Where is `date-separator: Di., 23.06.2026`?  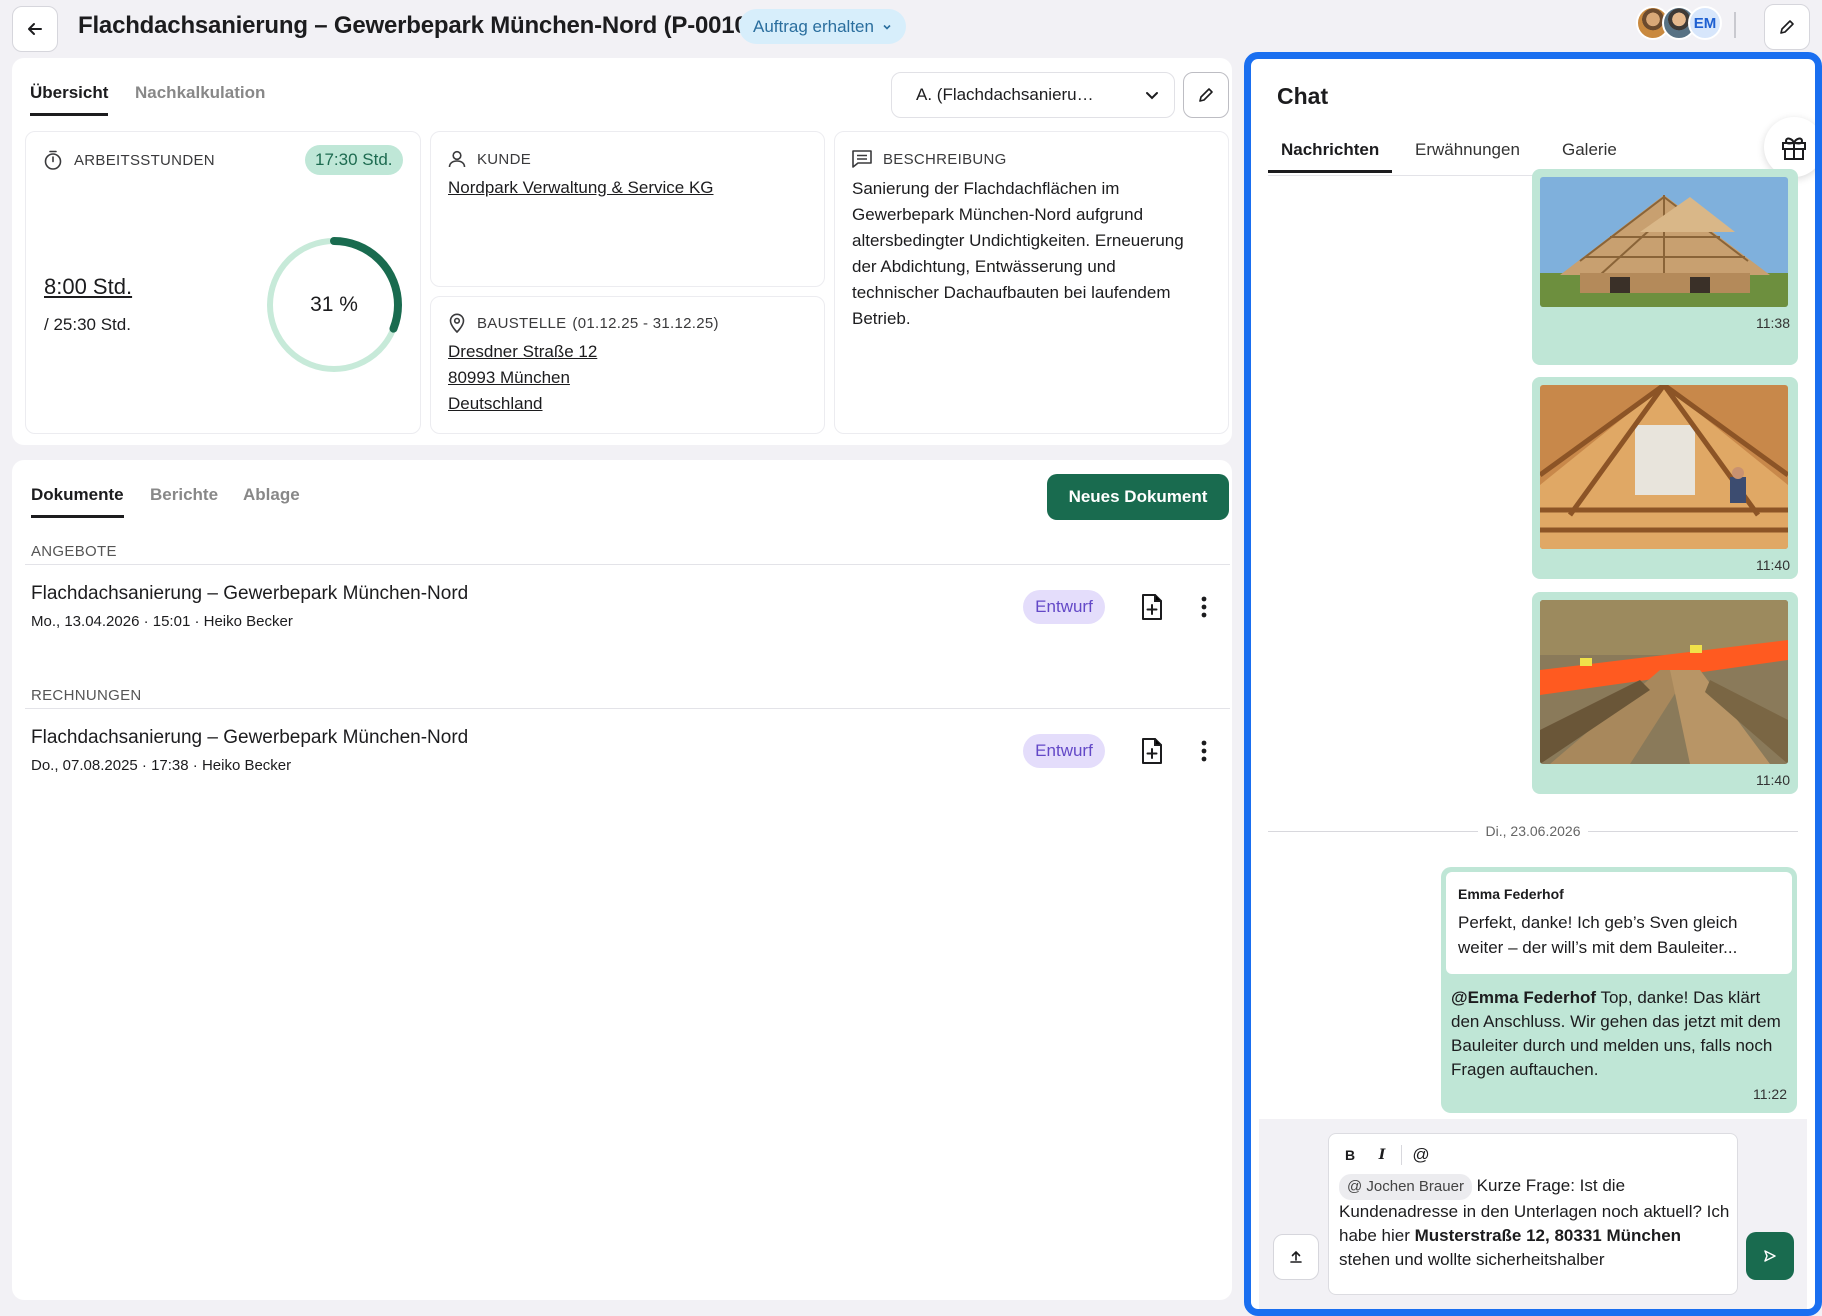
date-separator: Di., 23.06.2026 is located at coordinates (1533, 831).